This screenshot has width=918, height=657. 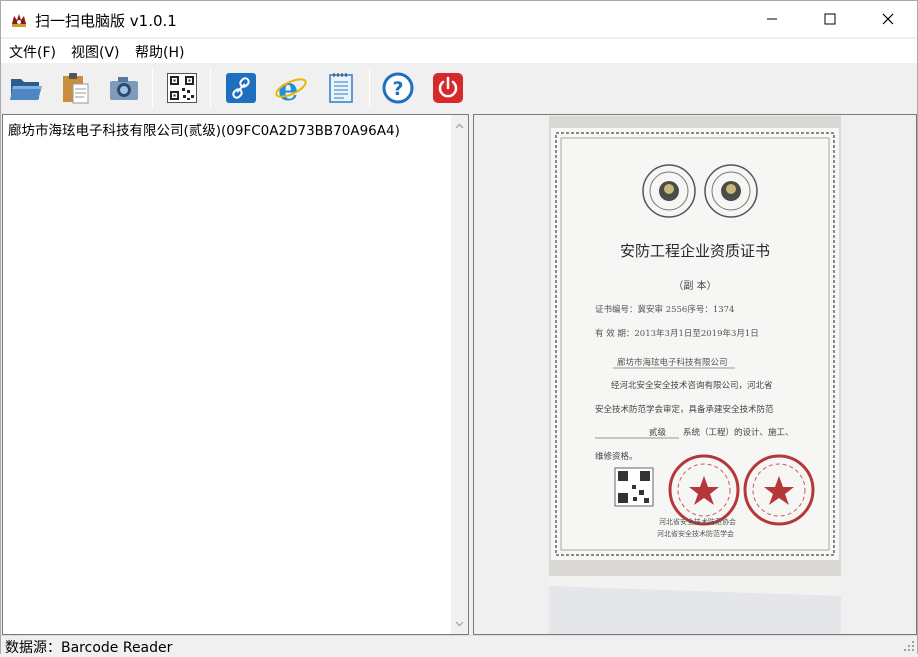 I want to click on resize-grip-icon, so click(x=909, y=646).